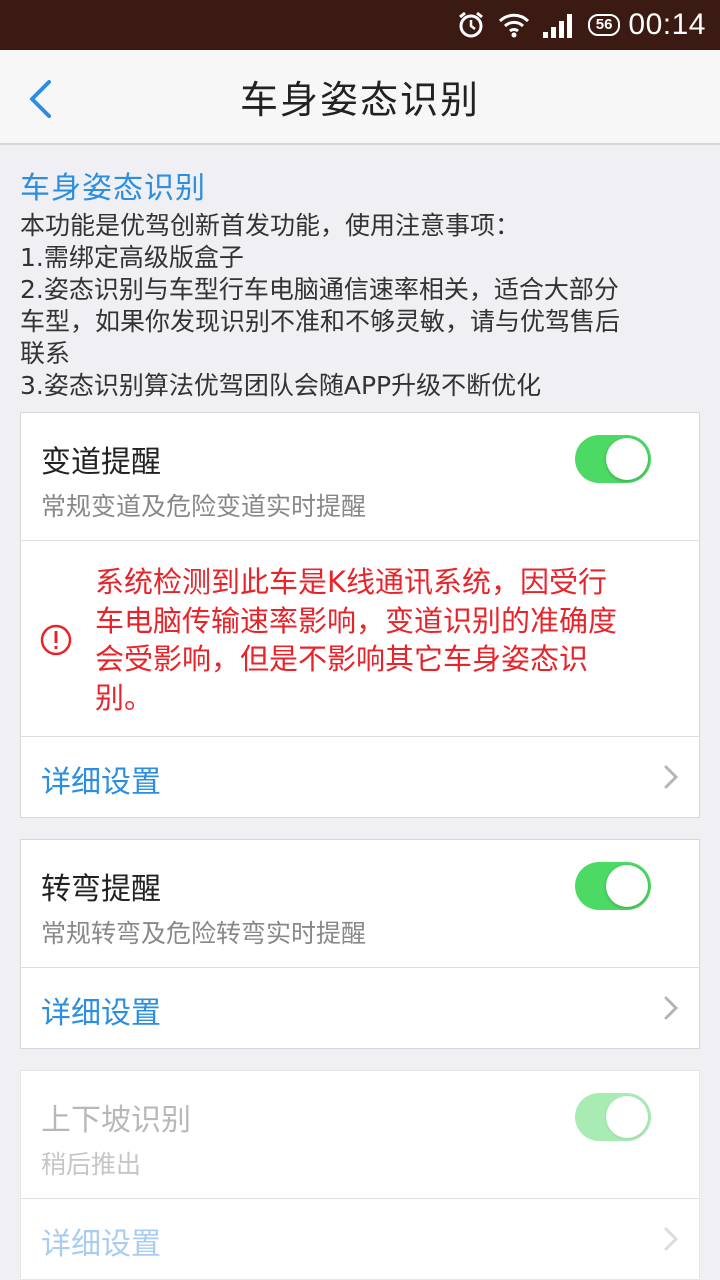 This screenshot has width=720, height=1280. What do you see at coordinates (91, 1164) in the screenshot?
I see `slope-subtitle: 稍后推出` at bounding box center [91, 1164].